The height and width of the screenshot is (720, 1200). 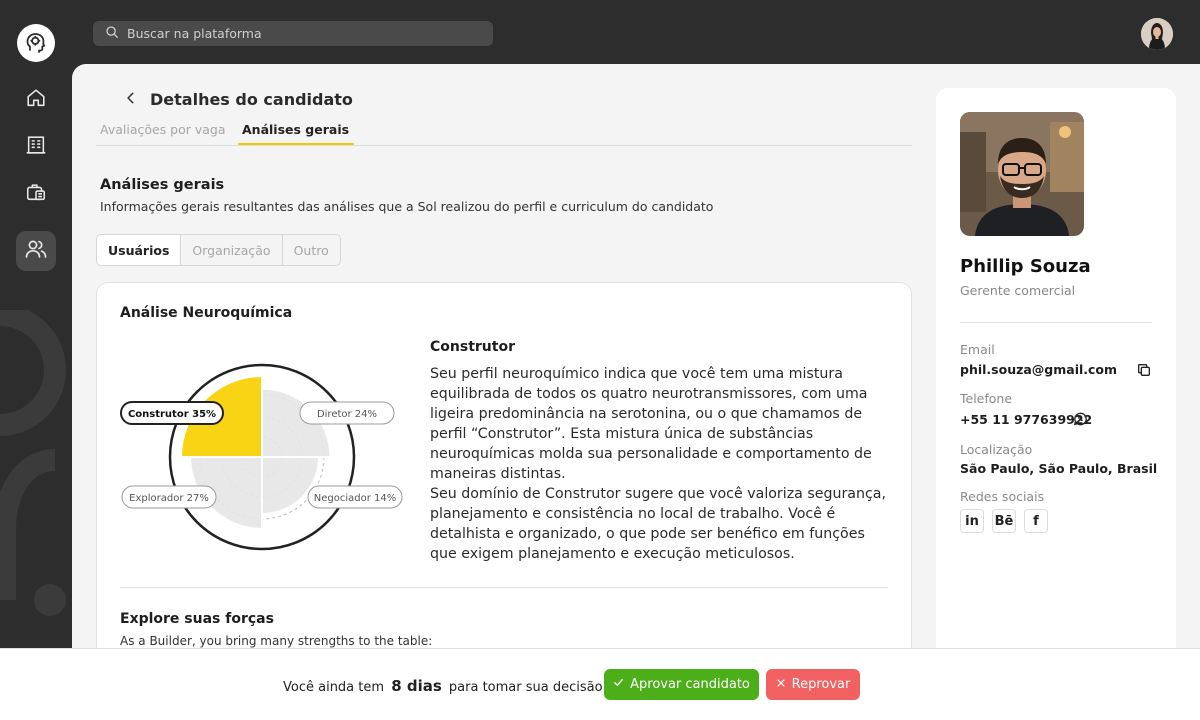 What do you see at coordinates (232, 250) in the screenshot?
I see `segment-organization: Organização` at bounding box center [232, 250].